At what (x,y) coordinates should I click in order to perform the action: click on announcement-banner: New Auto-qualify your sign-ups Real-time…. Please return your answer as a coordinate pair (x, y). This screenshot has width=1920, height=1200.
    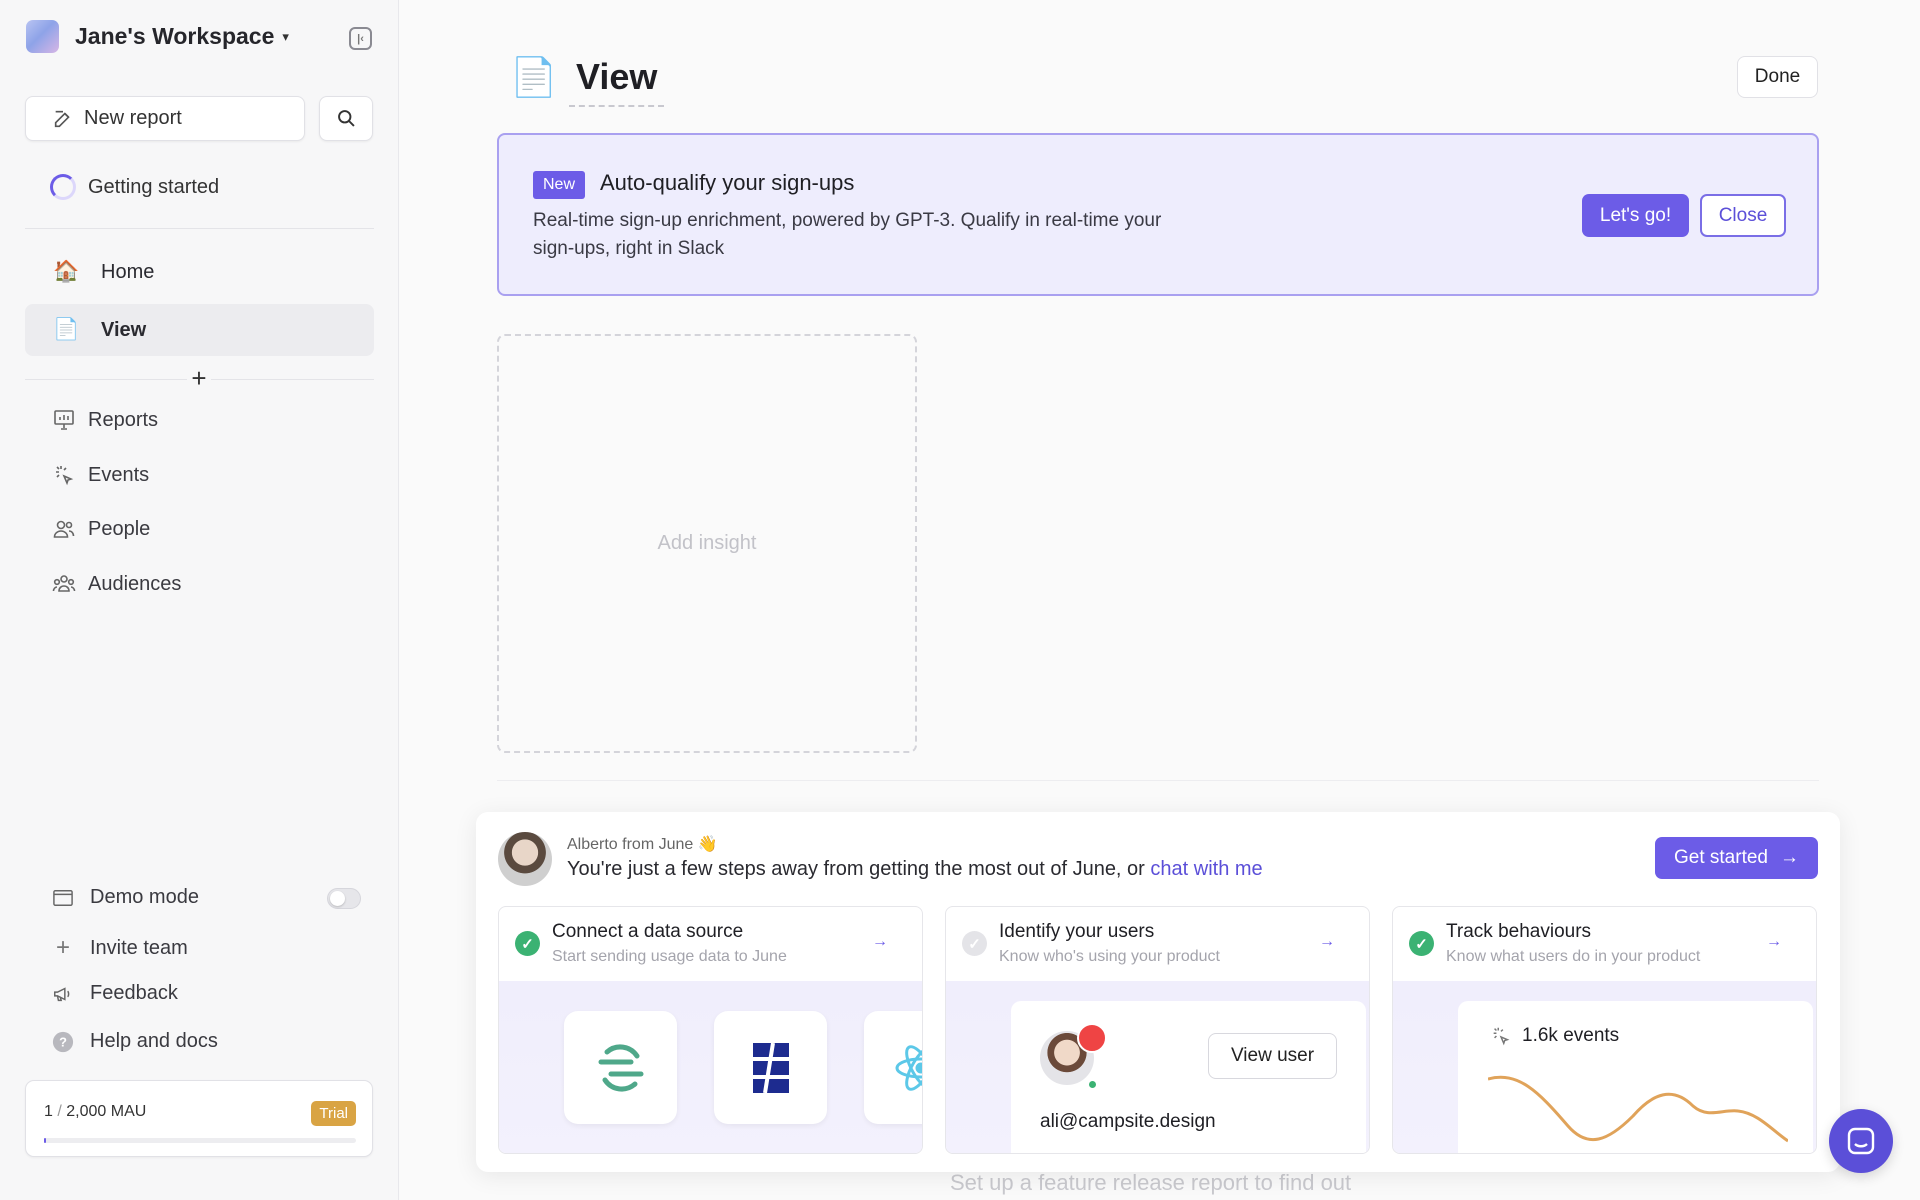
    Looking at the image, I should click on (1158, 214).